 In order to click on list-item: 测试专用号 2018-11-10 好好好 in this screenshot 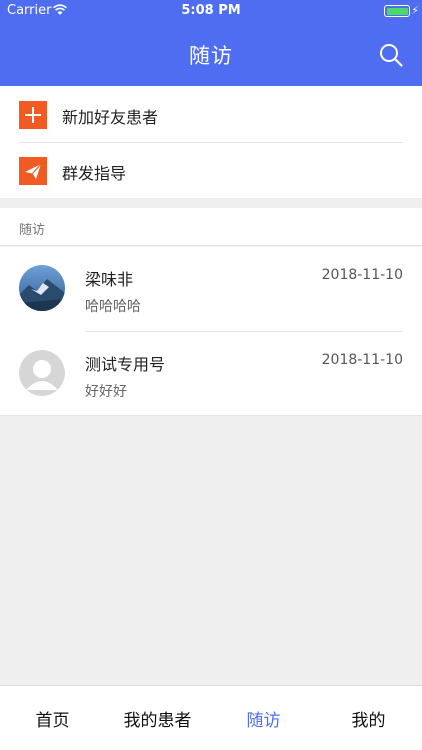, I will do `click(211, 374)`.